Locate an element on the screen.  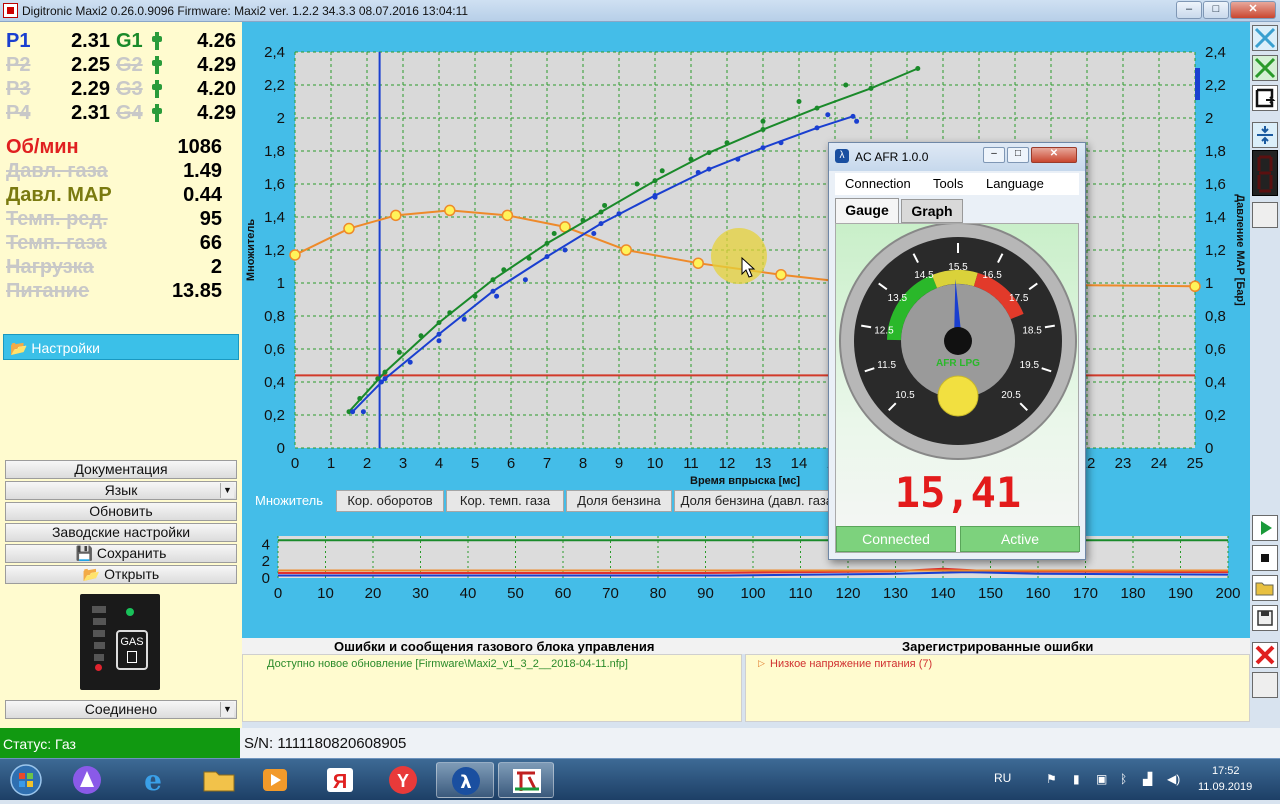
gas-switch-panel: GAS is located at coordinates (120, 642).